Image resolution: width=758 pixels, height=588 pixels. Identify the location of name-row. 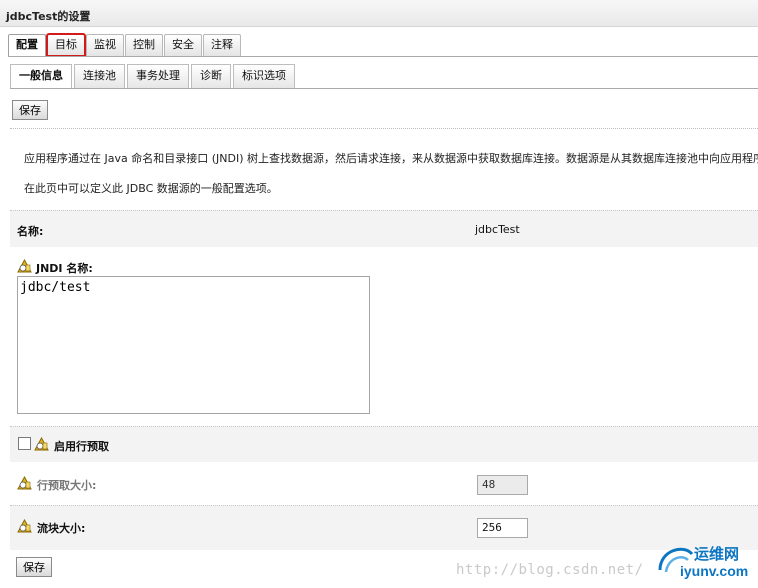
(384, 228).